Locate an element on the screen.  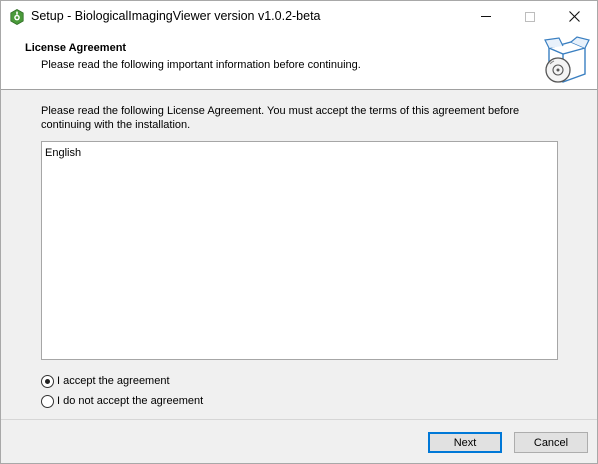
maximize-button is located at coordinates (530, 16).